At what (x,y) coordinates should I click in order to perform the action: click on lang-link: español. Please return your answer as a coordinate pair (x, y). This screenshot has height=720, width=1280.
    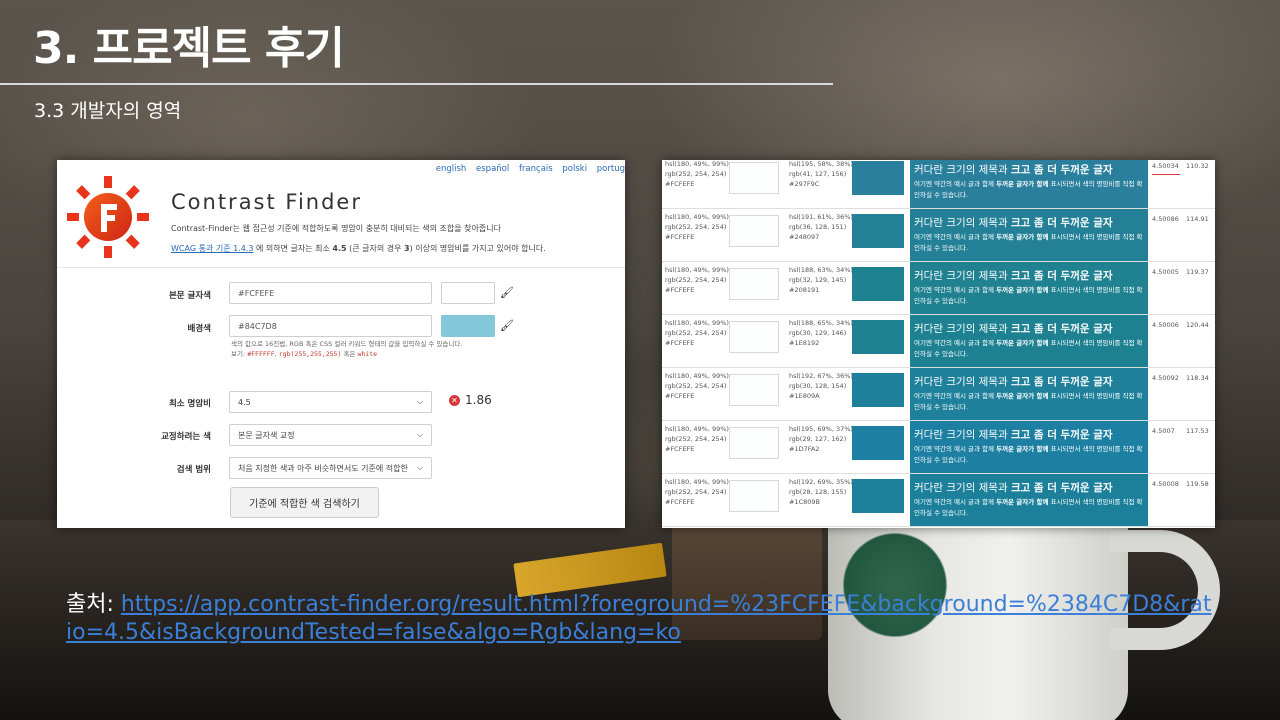
    Looking at the image, I should click on (492, 169).